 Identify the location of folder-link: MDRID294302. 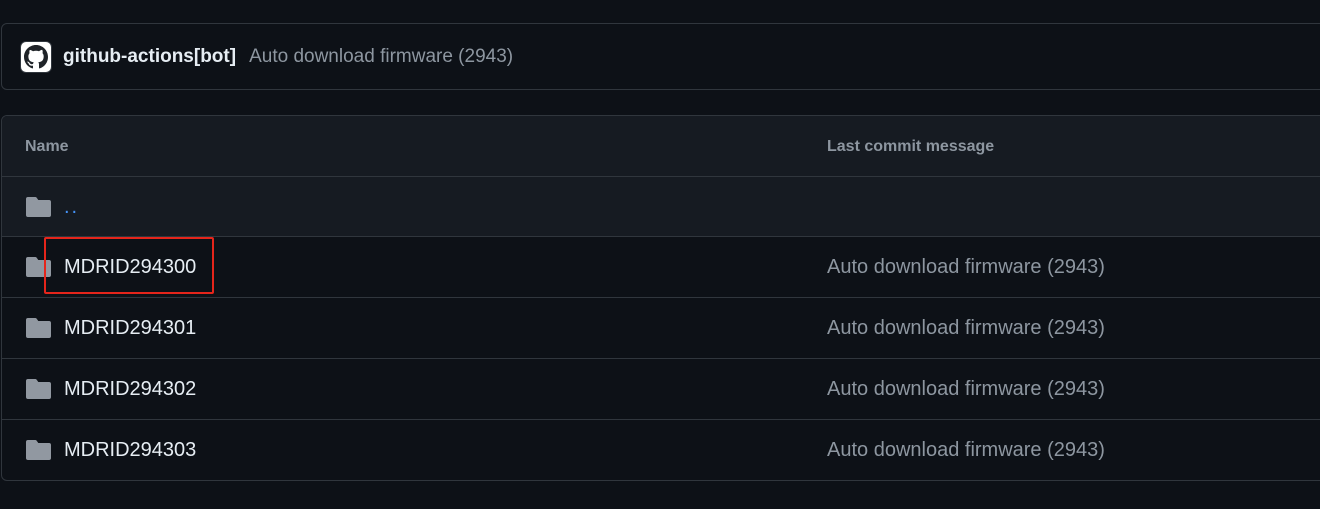
(130, 389).